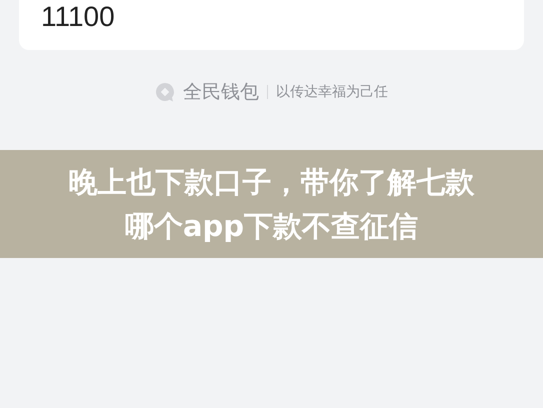 This screenshot has width=543, height=408. What do you see at coordinates (272, 204) in the screenshot?
I see `banner-title: 晚上也下款口子，带你了解七款哪个app下款不查征信` at bounding box center [272, 204].